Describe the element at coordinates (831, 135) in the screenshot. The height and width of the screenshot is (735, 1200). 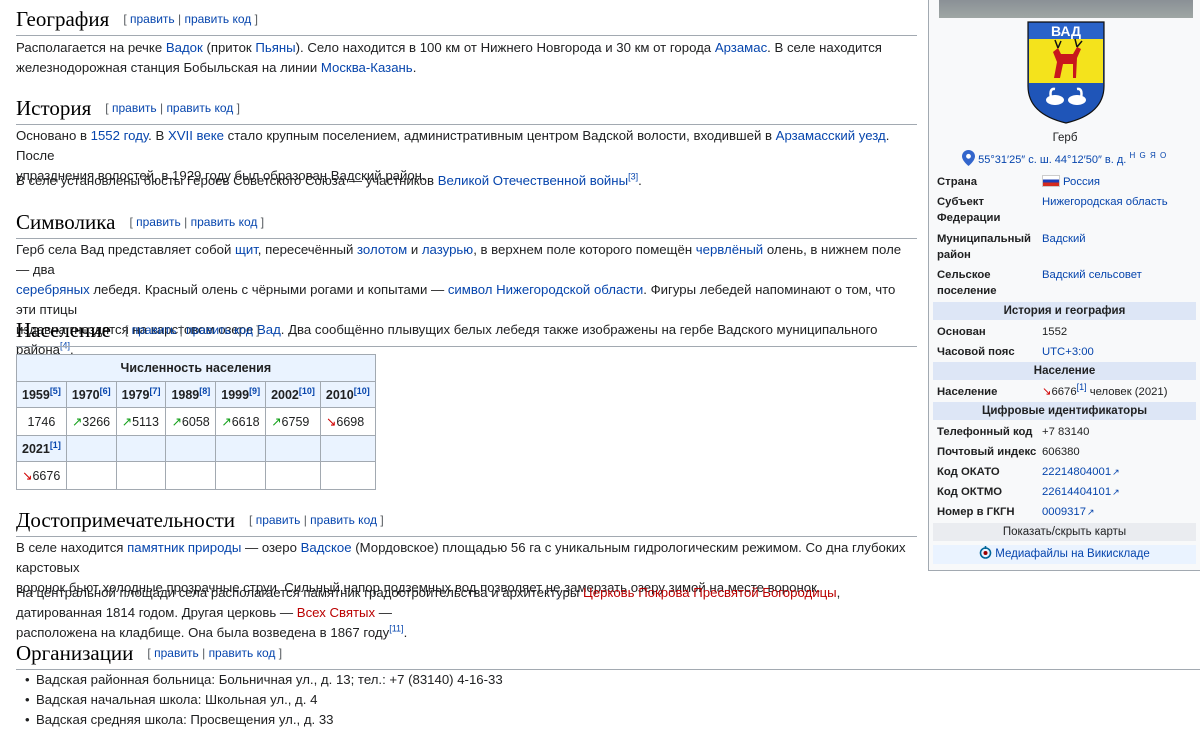
I see `link-arzamas-uezd: Арзамасский уезд` at that location.